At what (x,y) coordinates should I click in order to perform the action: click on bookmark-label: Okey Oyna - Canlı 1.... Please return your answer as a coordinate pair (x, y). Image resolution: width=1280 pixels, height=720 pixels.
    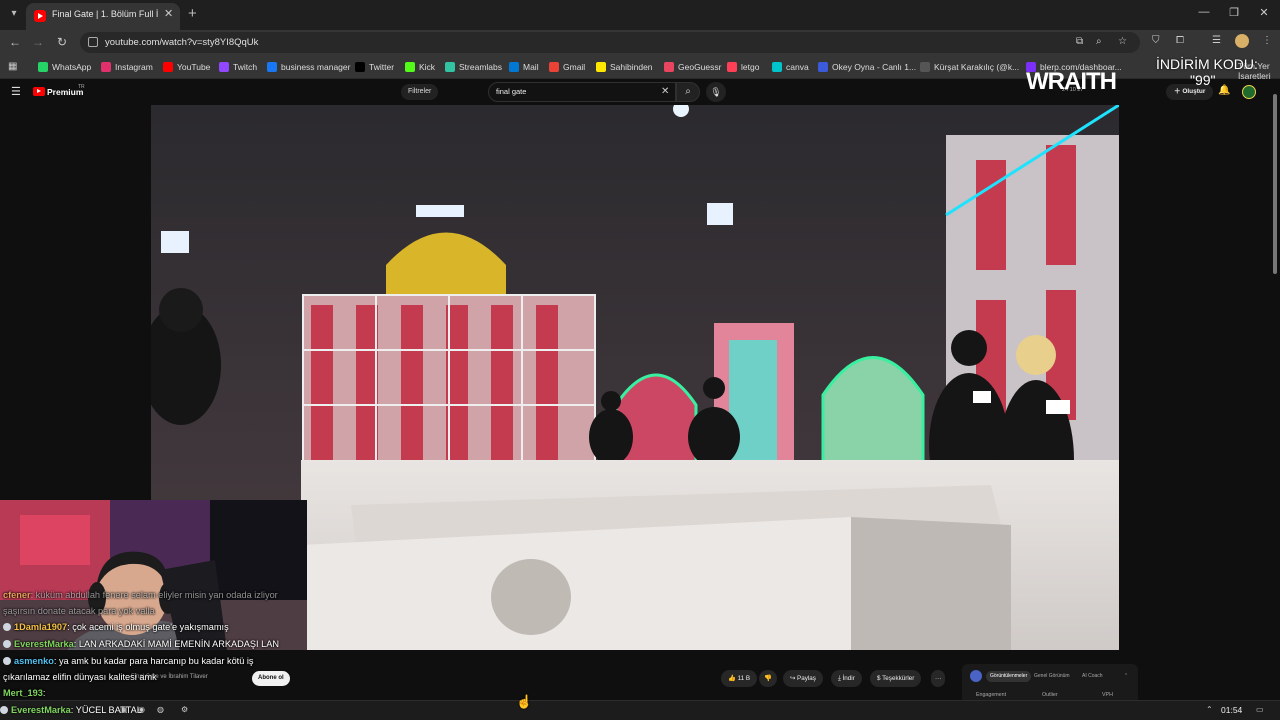
    Looking at the image, I should click on (874, 67).